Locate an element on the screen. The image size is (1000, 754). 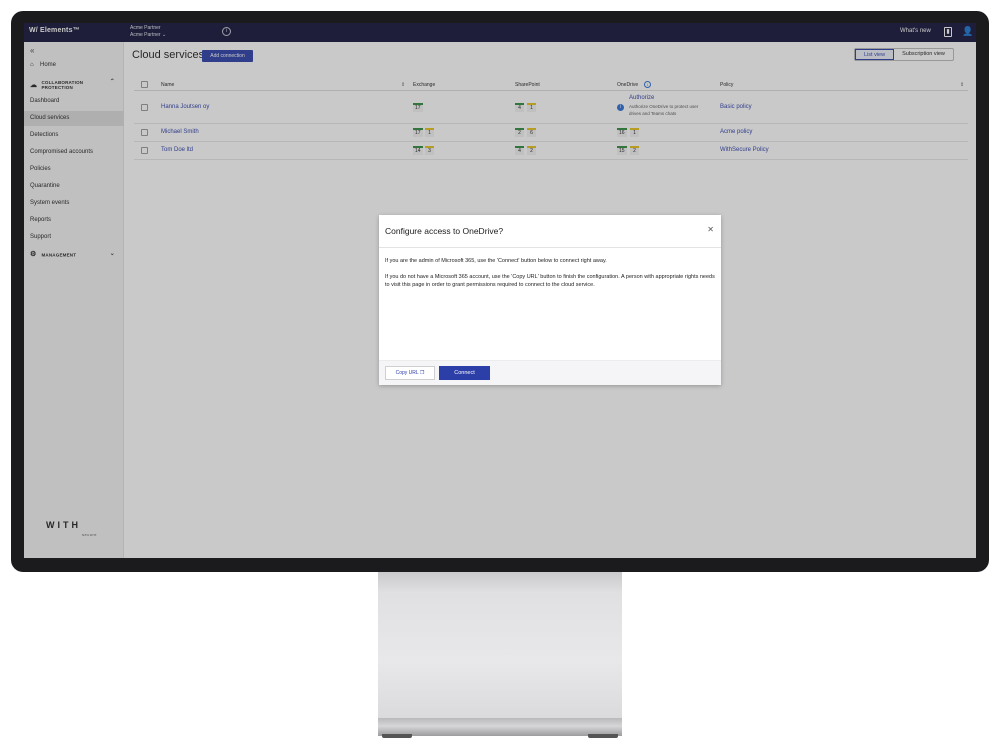
close-icon: ✕ is located at coordinates (710, 229).